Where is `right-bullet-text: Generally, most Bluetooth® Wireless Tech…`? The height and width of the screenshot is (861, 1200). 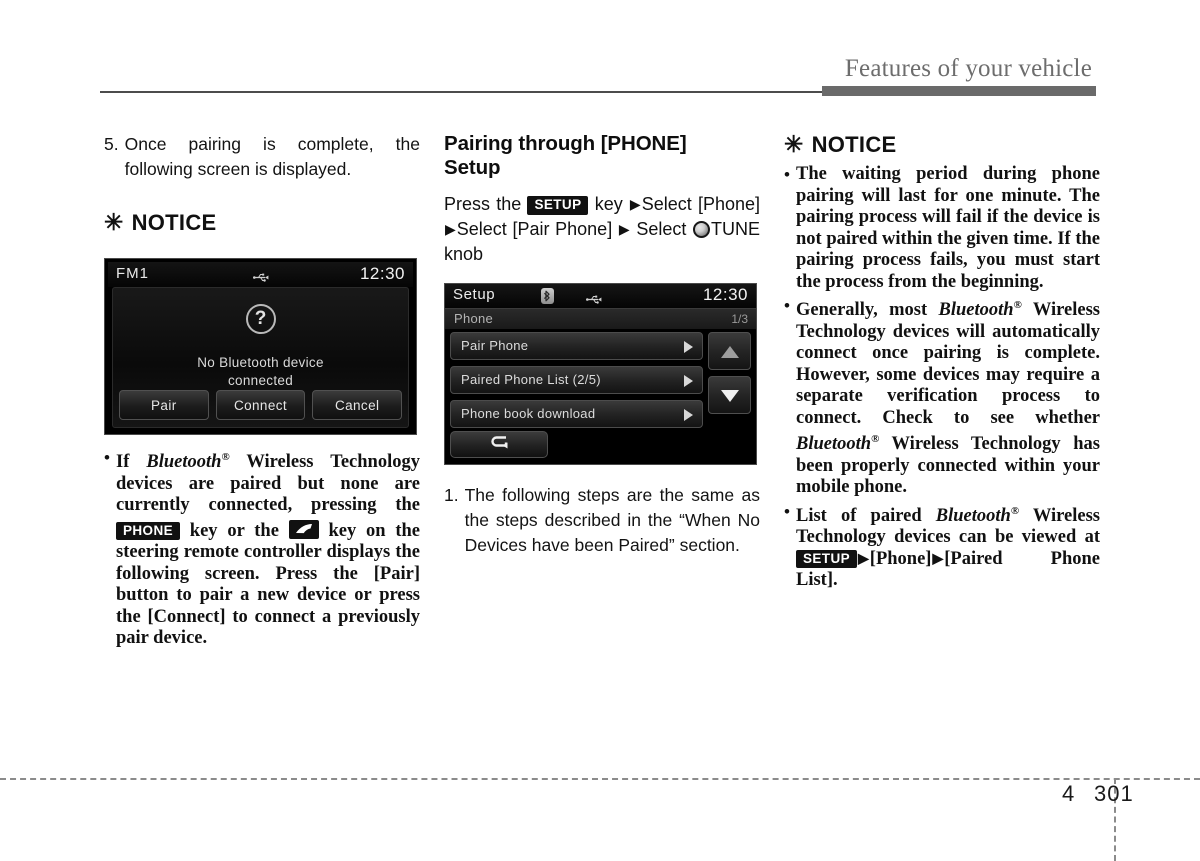 right-bullet-text: Generally, most Bluetooth® Wireless Tech… is located at coordinates (948, 398).